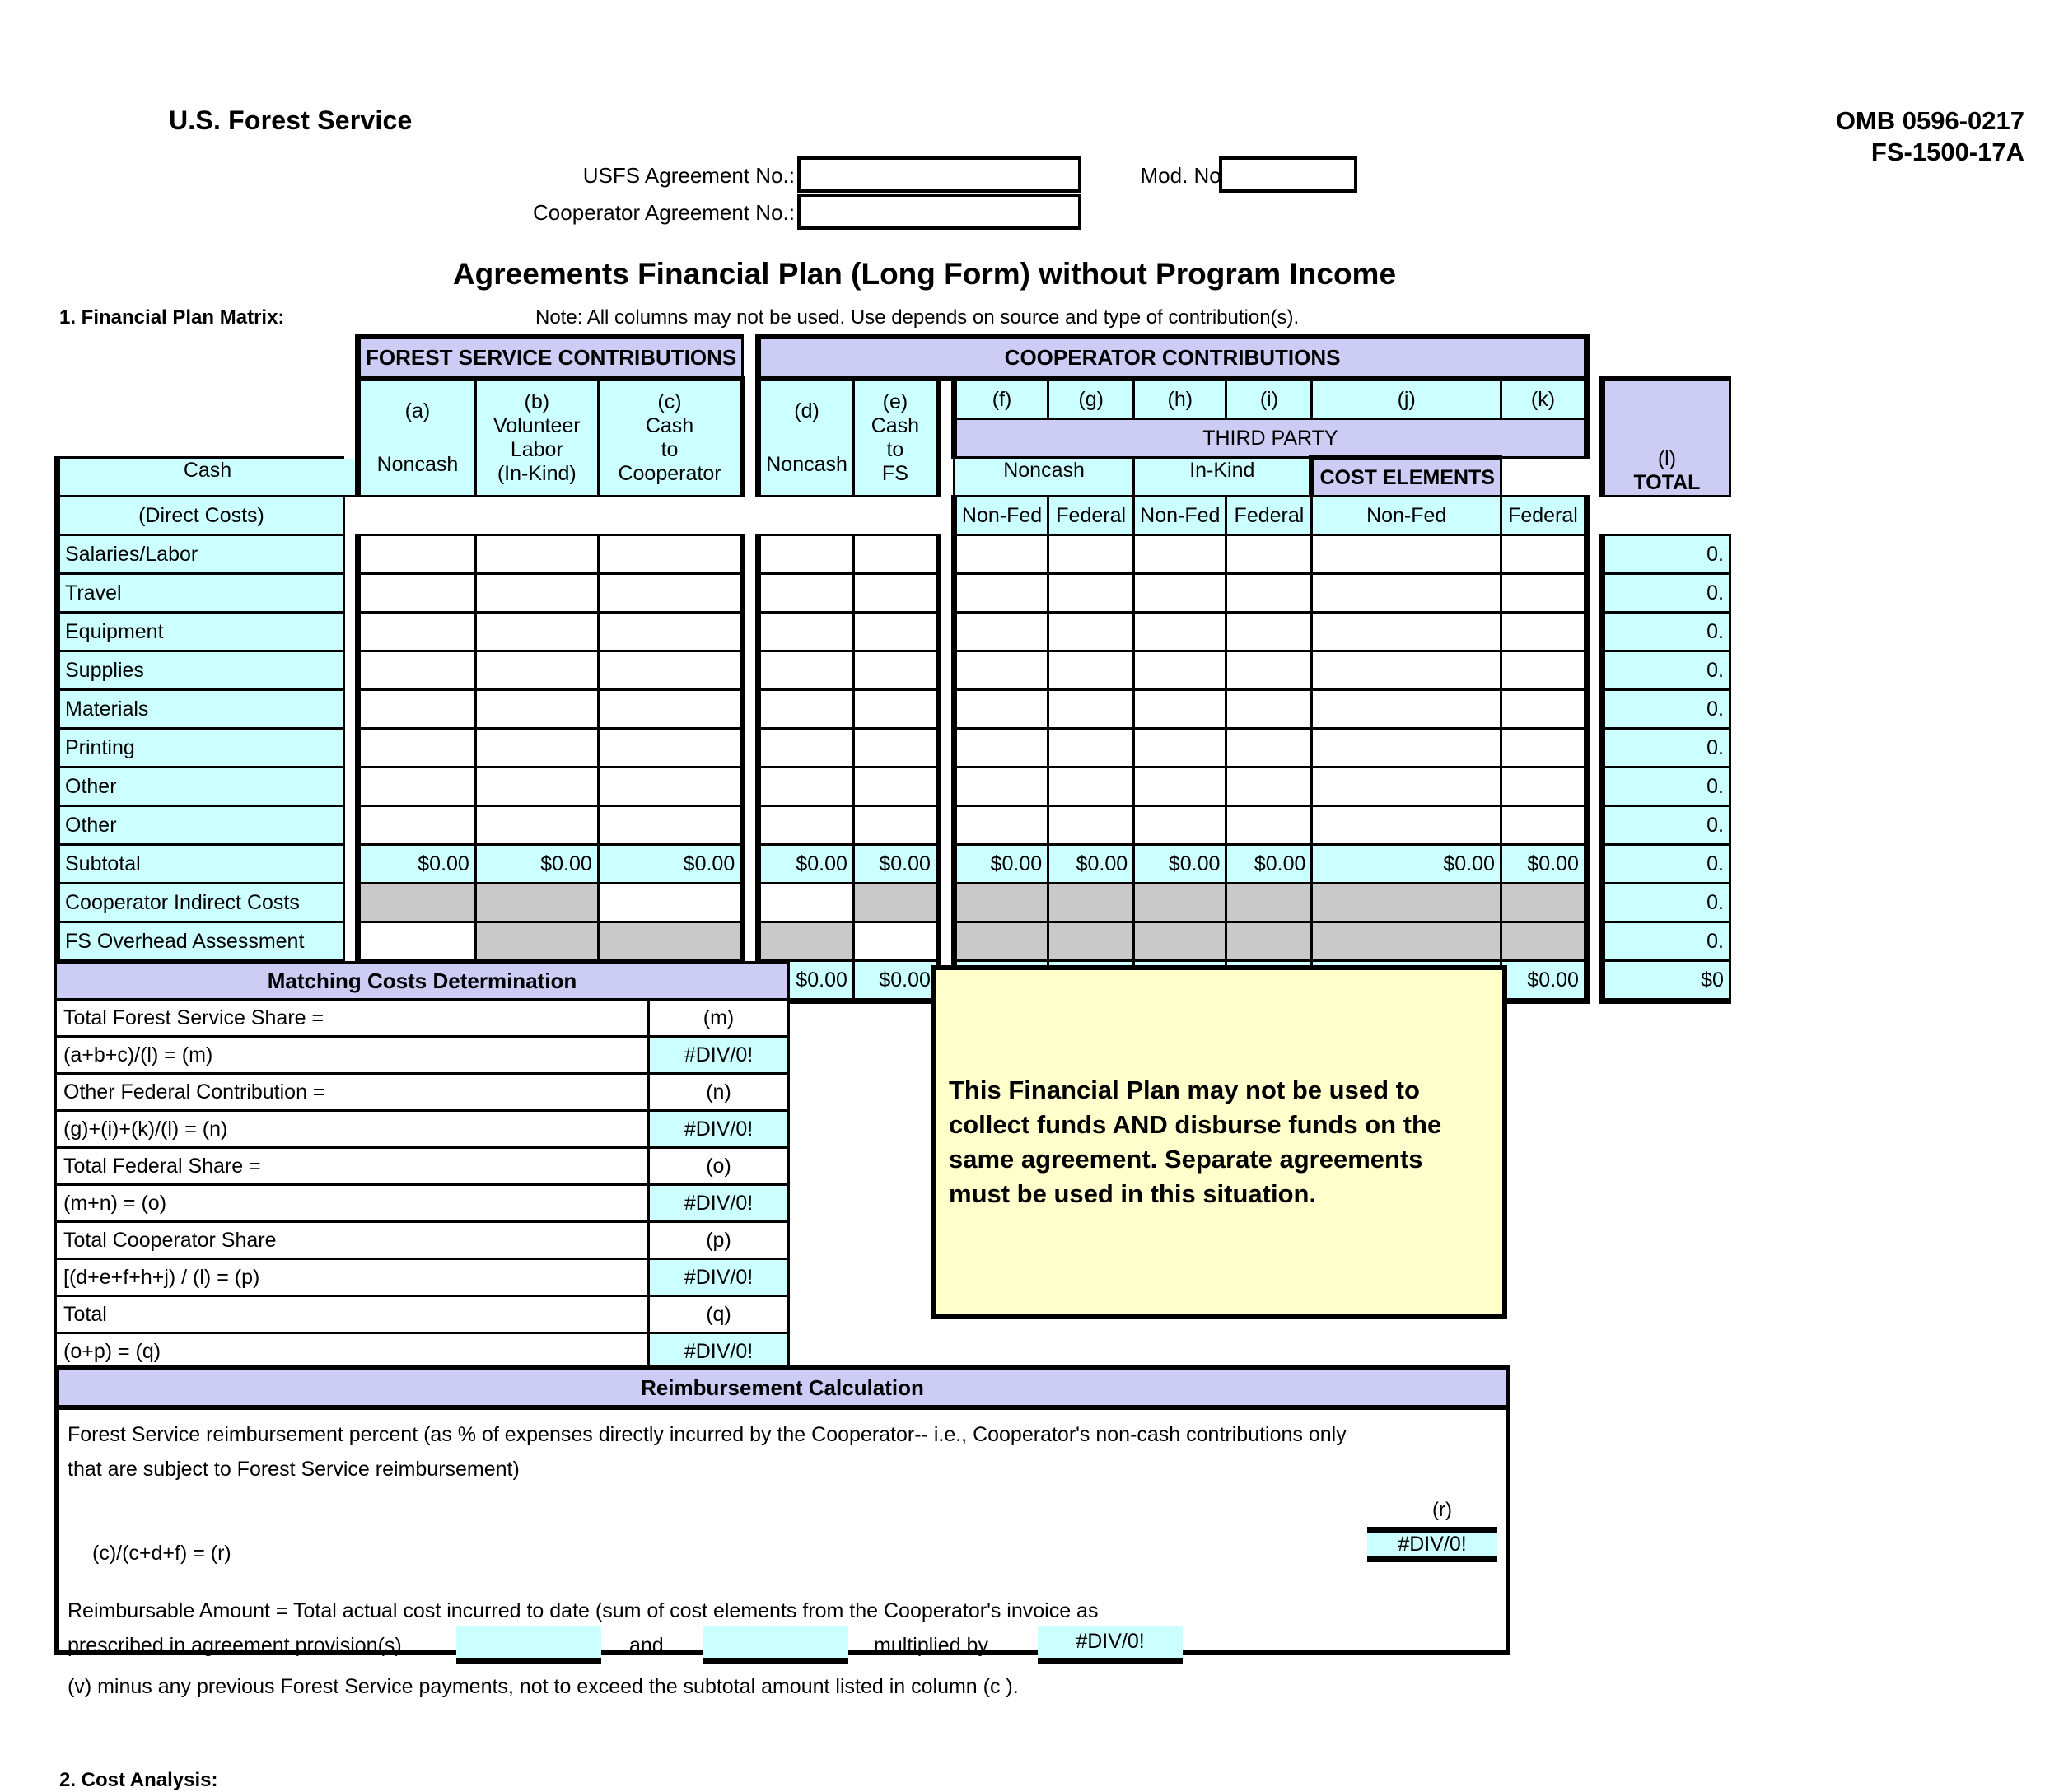 This screenshot has height=1792, width=2059. Describe the element at coordinates (939, 174) in the screenshot. I see `usfs-agreement-input` at that location.